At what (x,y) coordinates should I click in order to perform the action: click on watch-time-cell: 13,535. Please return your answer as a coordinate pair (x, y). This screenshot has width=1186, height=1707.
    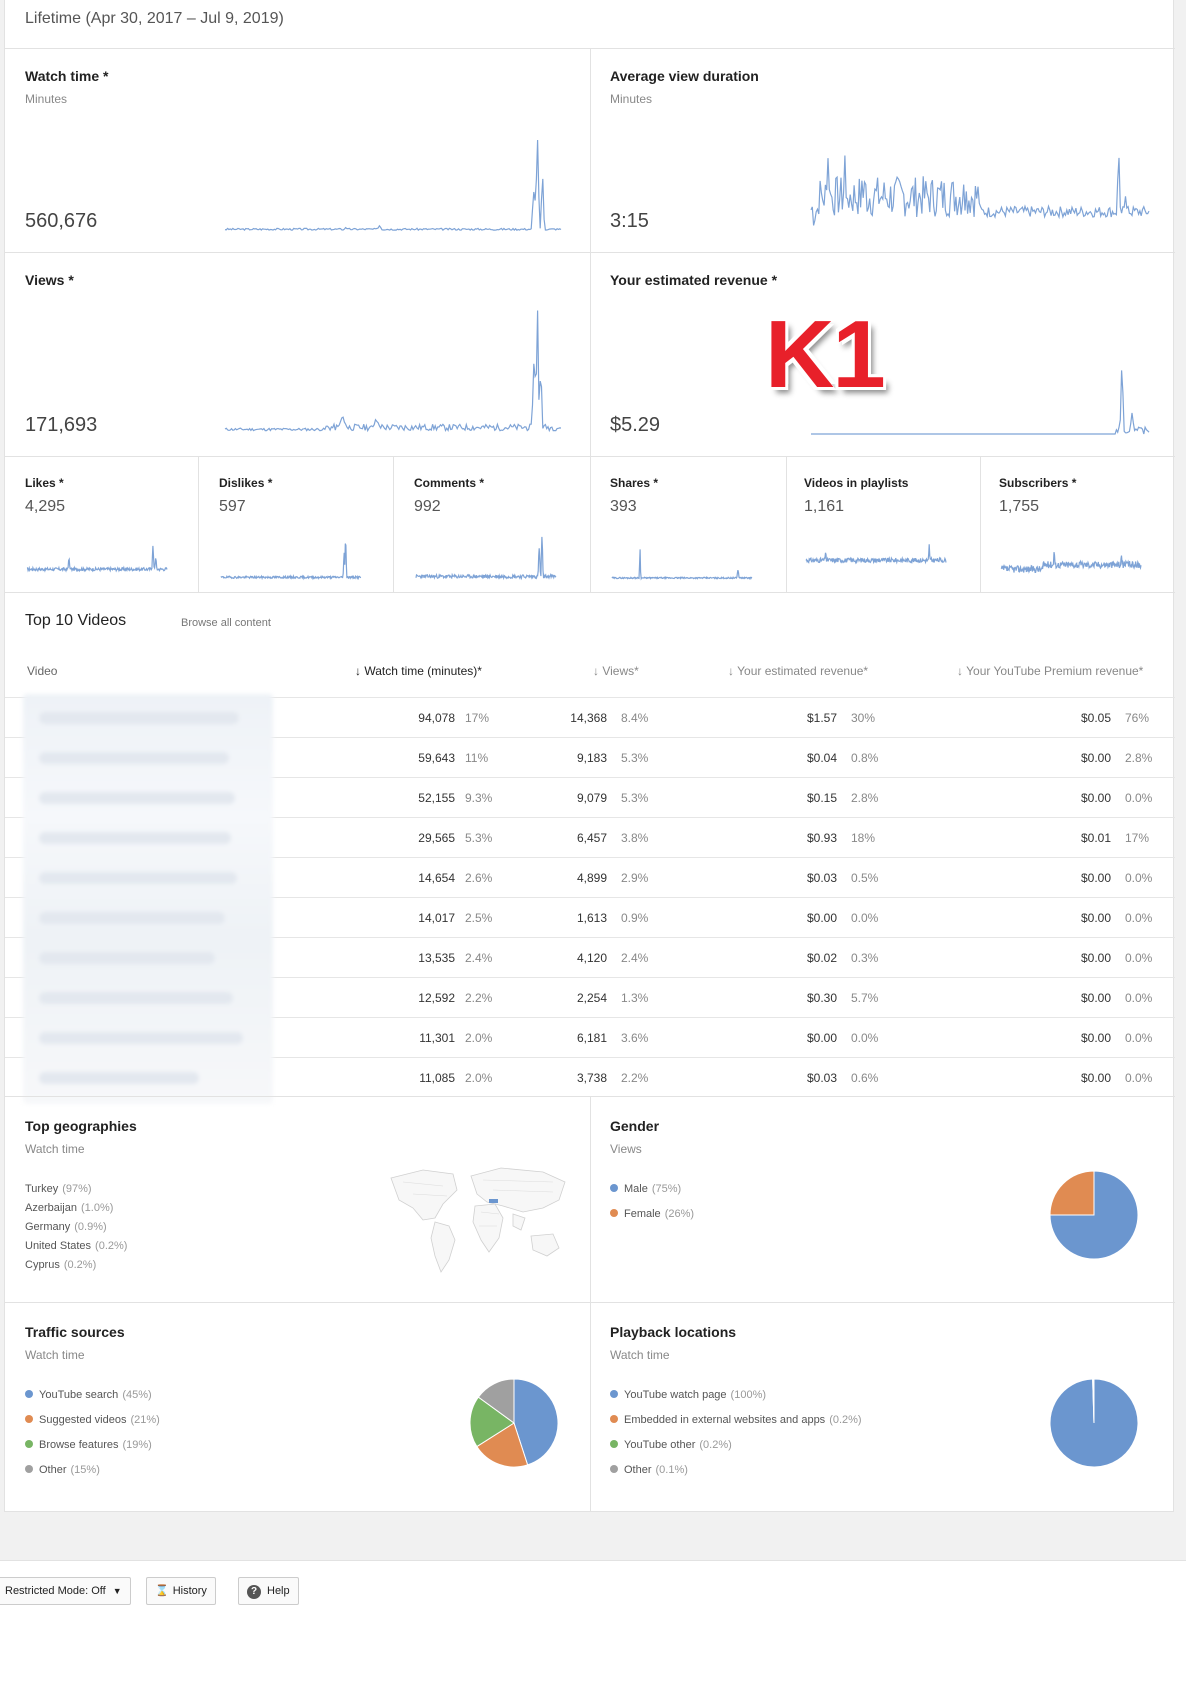
    Looking at the image, I should click on (436, 958).